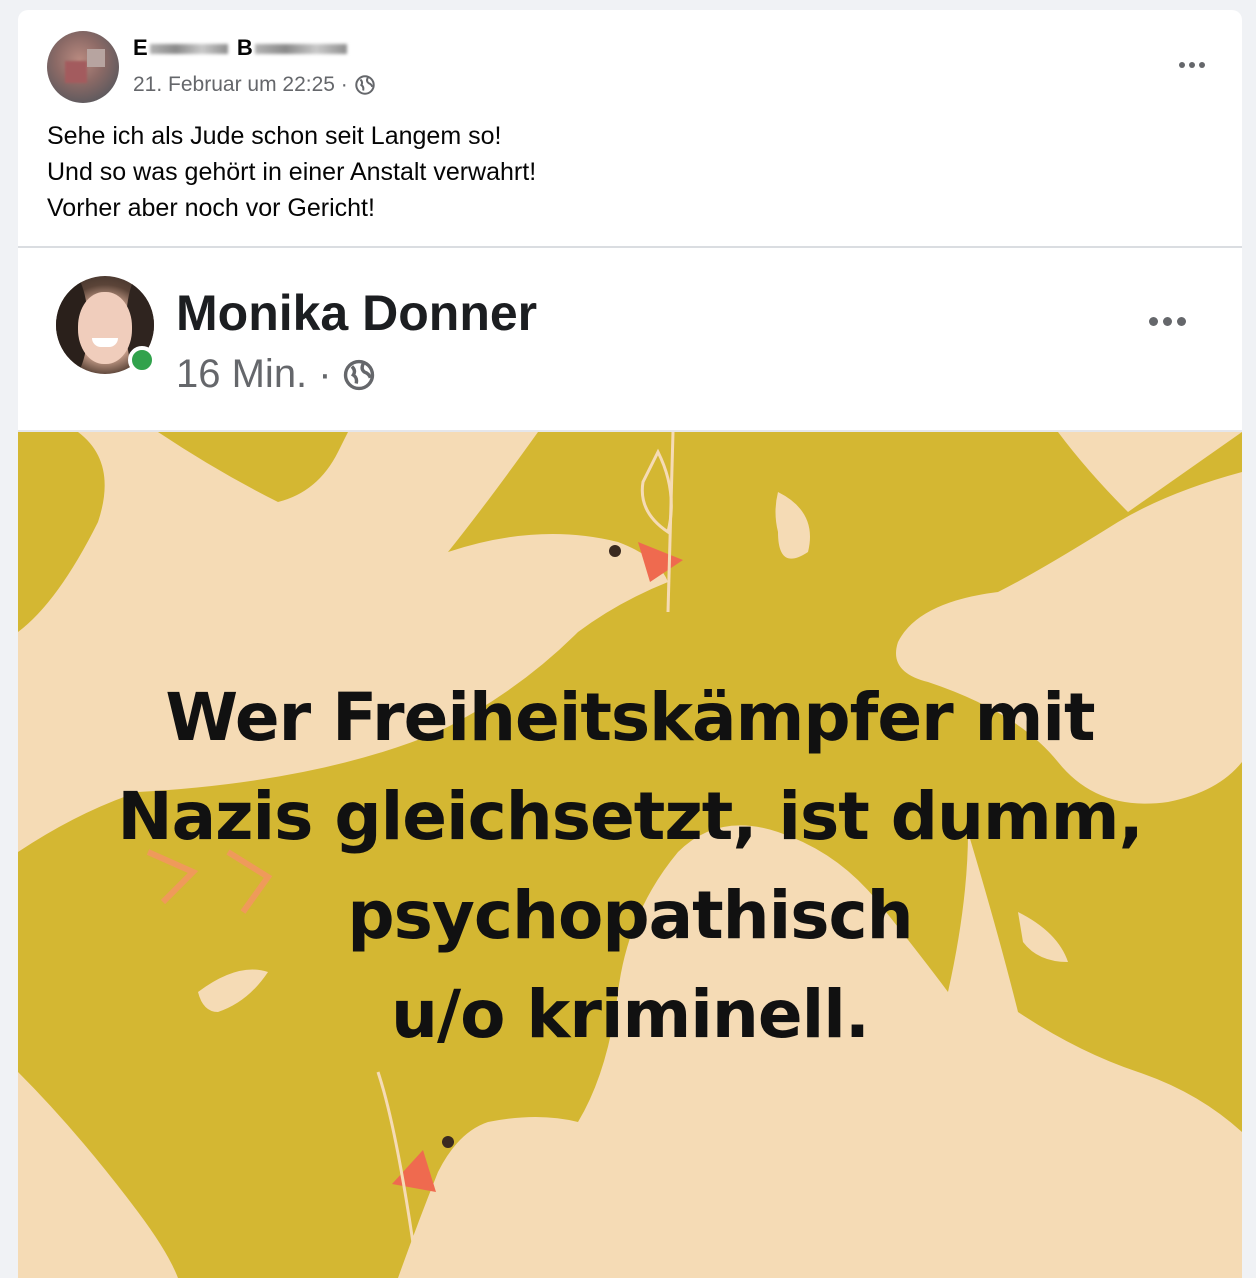  I want to click on shared-more-options-button, so click(1167, 321).